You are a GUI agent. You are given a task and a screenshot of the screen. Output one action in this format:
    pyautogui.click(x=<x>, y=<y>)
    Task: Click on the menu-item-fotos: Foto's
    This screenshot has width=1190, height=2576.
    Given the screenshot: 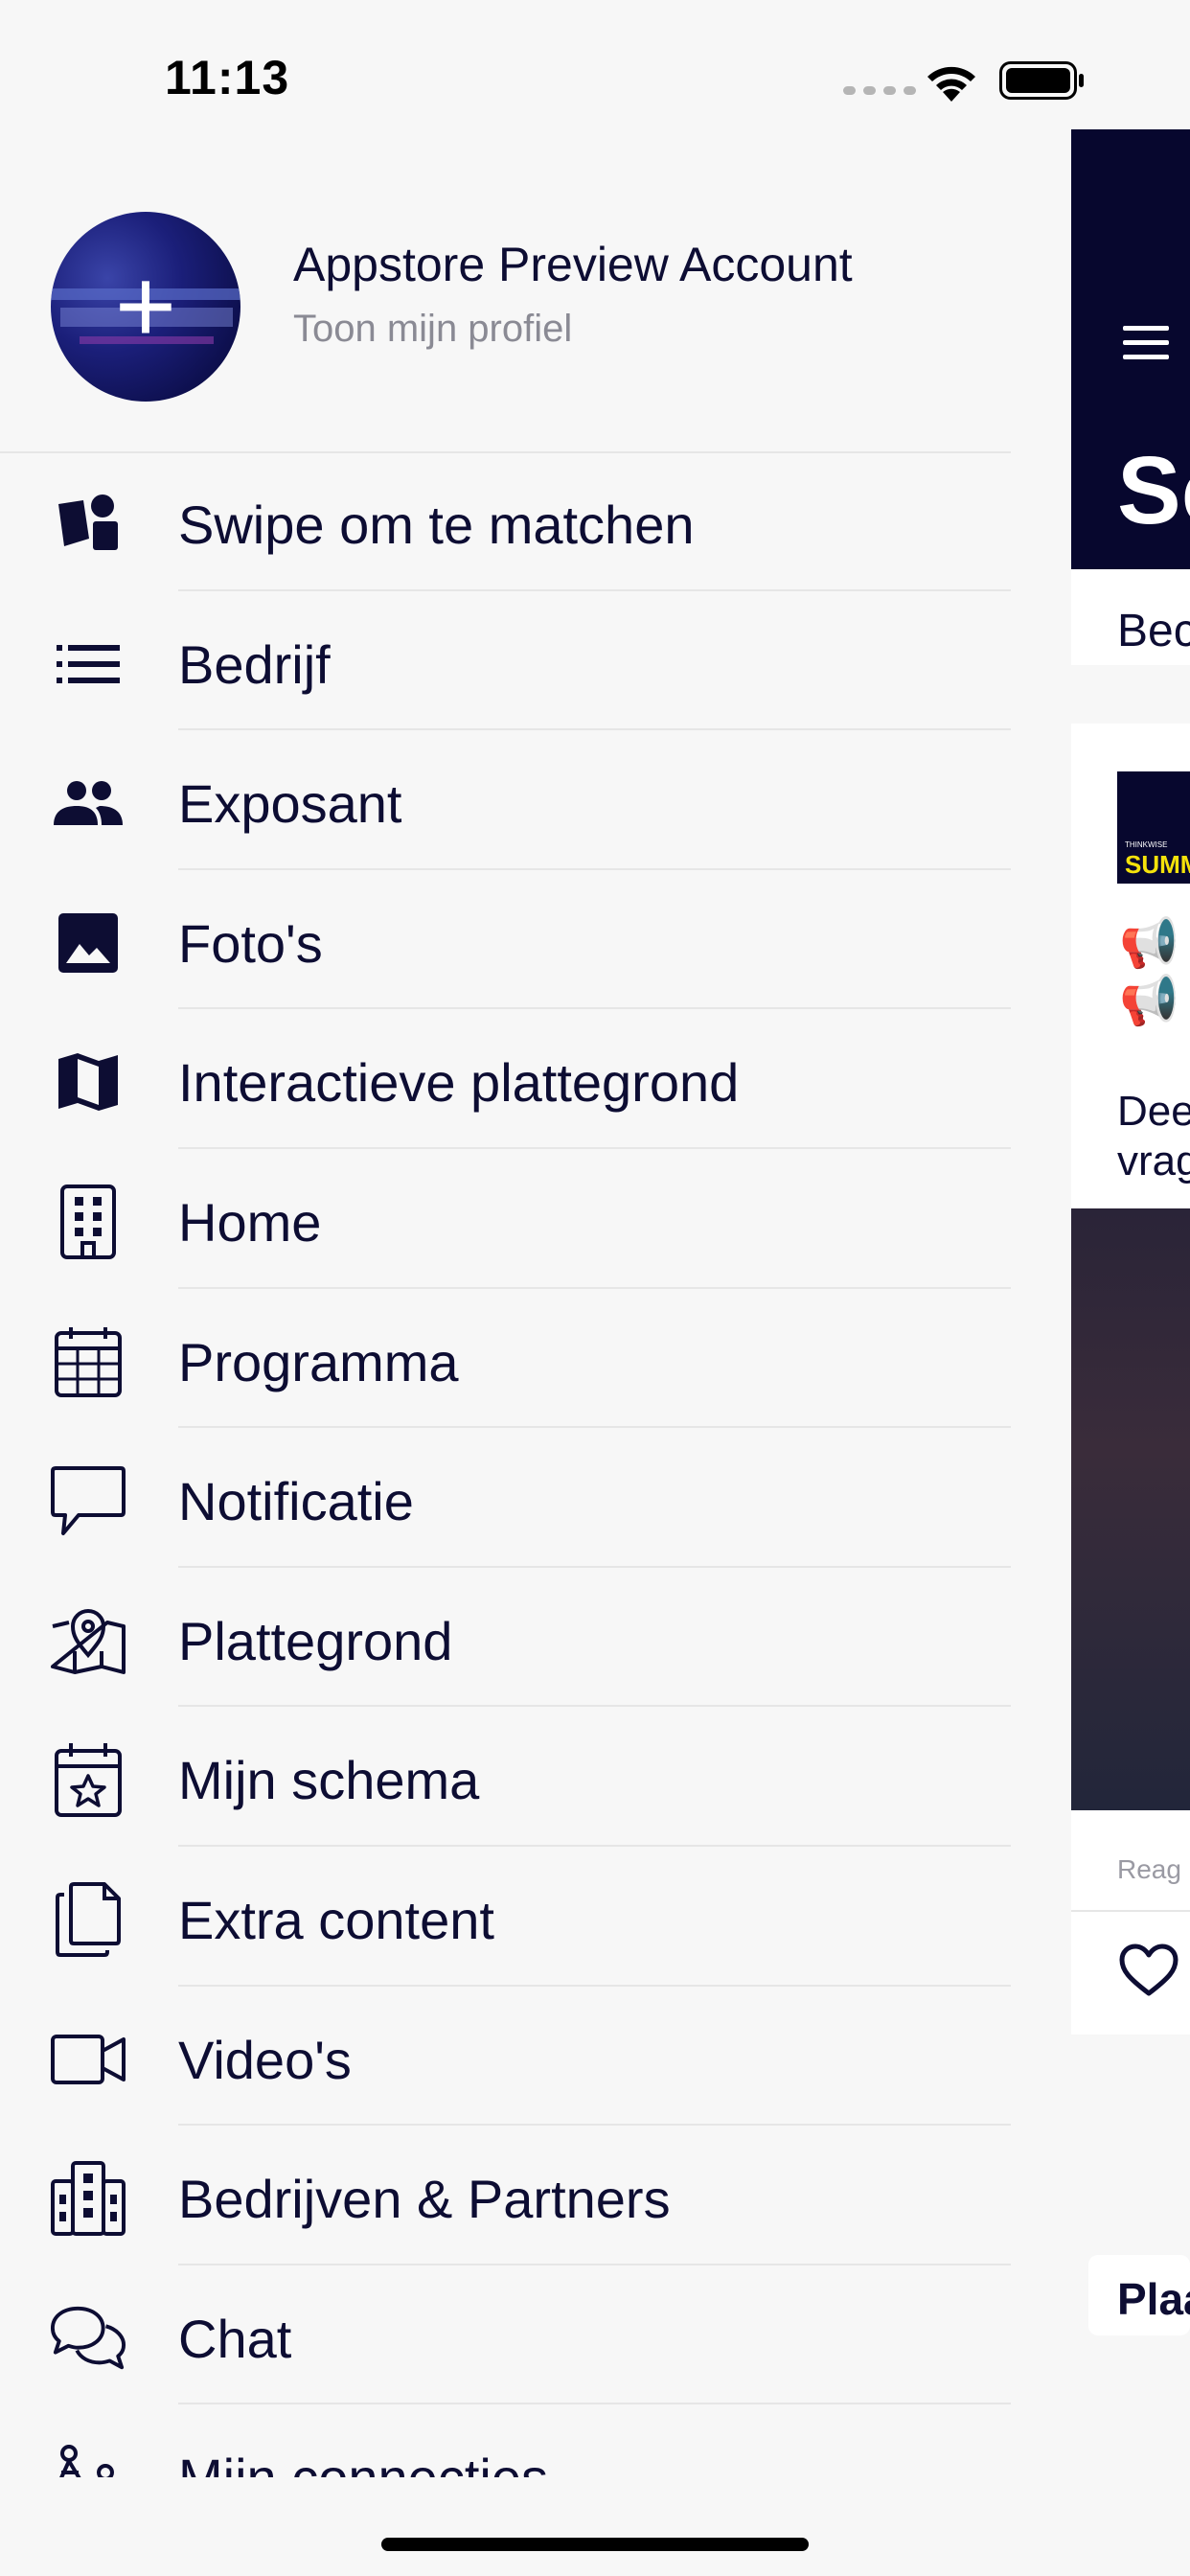 What is the action you would take?
    pyautogui.click(x=506, y=940)
    